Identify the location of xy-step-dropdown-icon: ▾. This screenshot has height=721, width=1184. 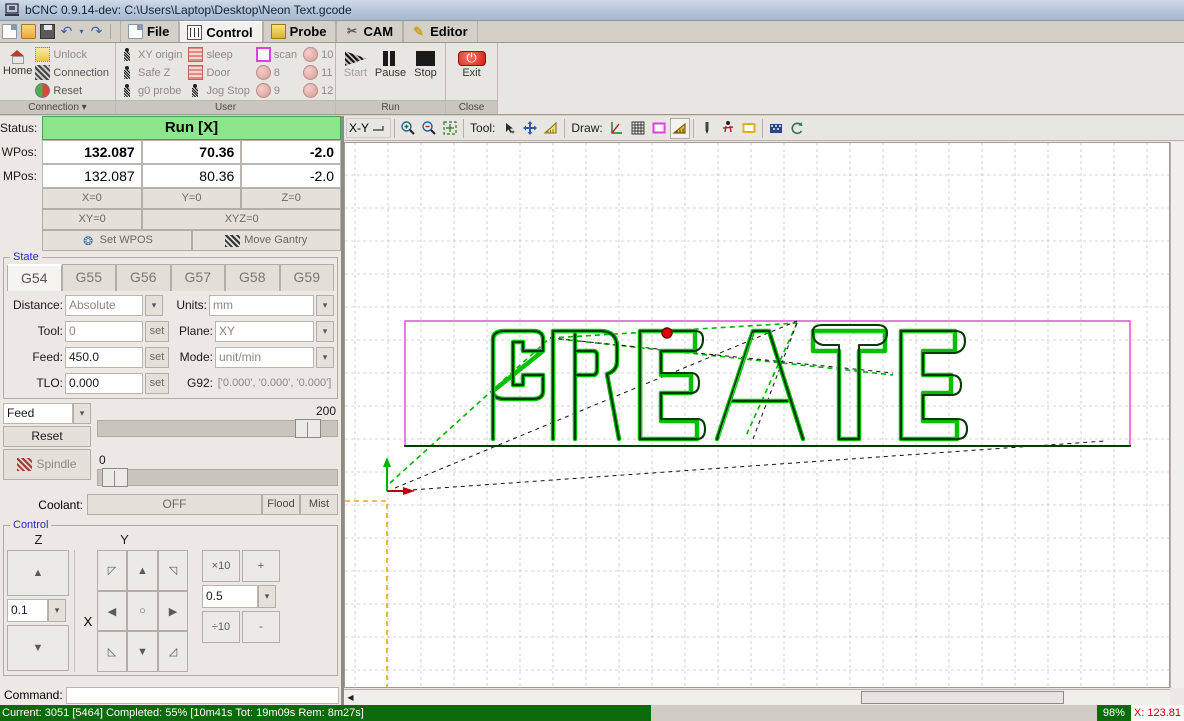
(267, 596).